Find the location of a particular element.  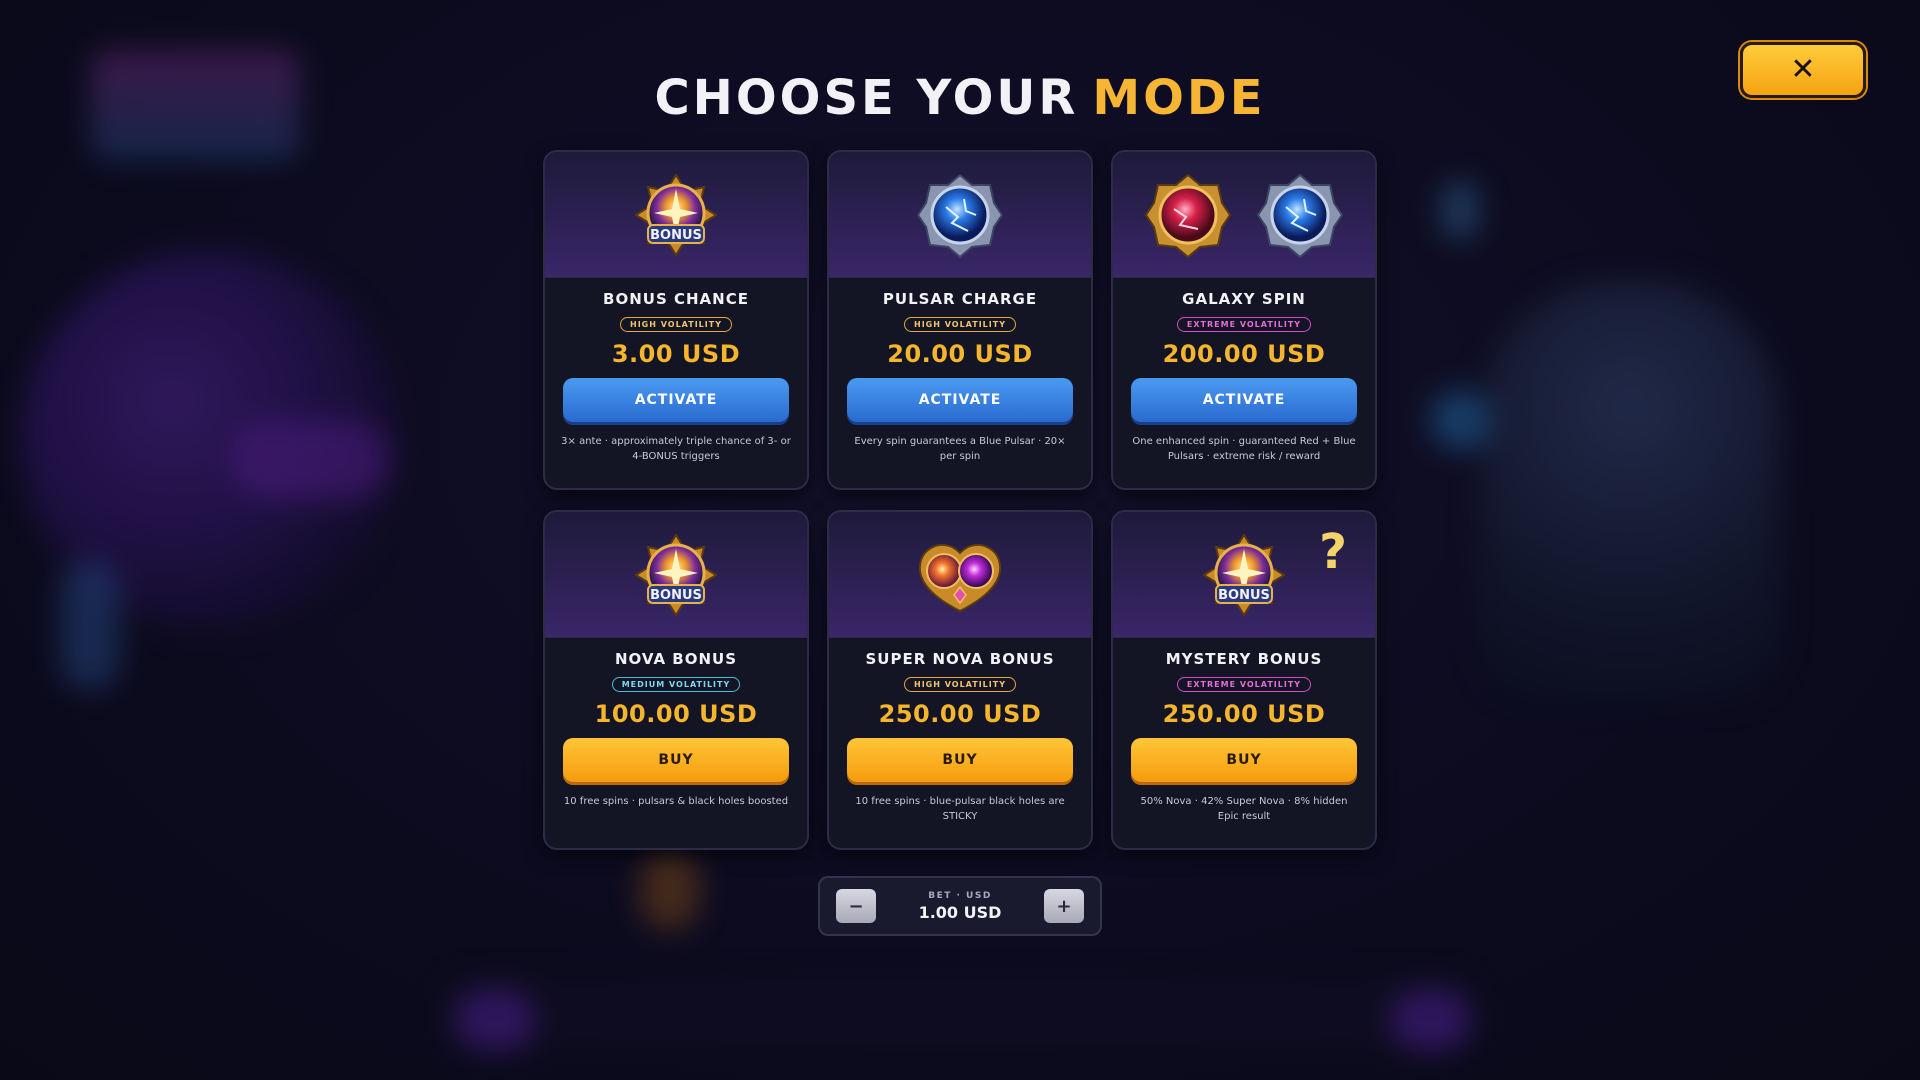

super-nova-orb-icon is located at coordinates (960, 575).